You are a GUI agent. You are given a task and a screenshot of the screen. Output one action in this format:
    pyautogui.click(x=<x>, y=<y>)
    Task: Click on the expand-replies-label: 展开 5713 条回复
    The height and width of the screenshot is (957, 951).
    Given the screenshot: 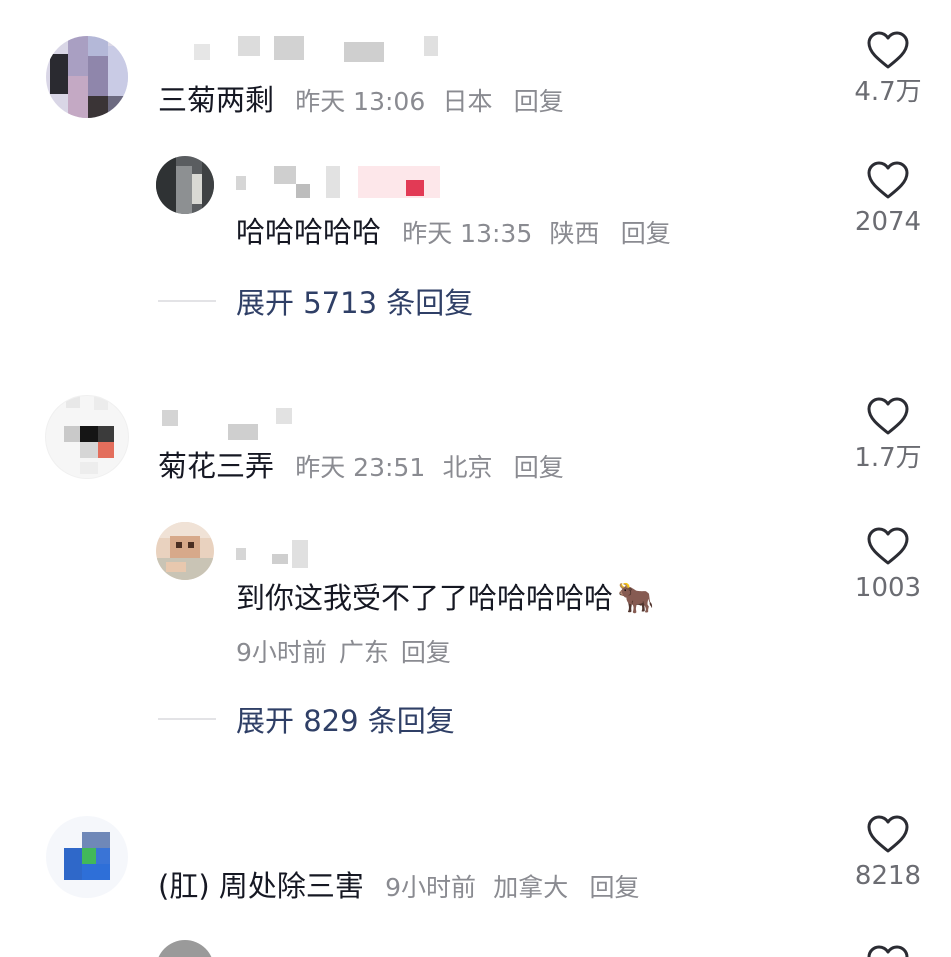 What is the action you would take?
    pyautogui.click(x=355, y=303)
    